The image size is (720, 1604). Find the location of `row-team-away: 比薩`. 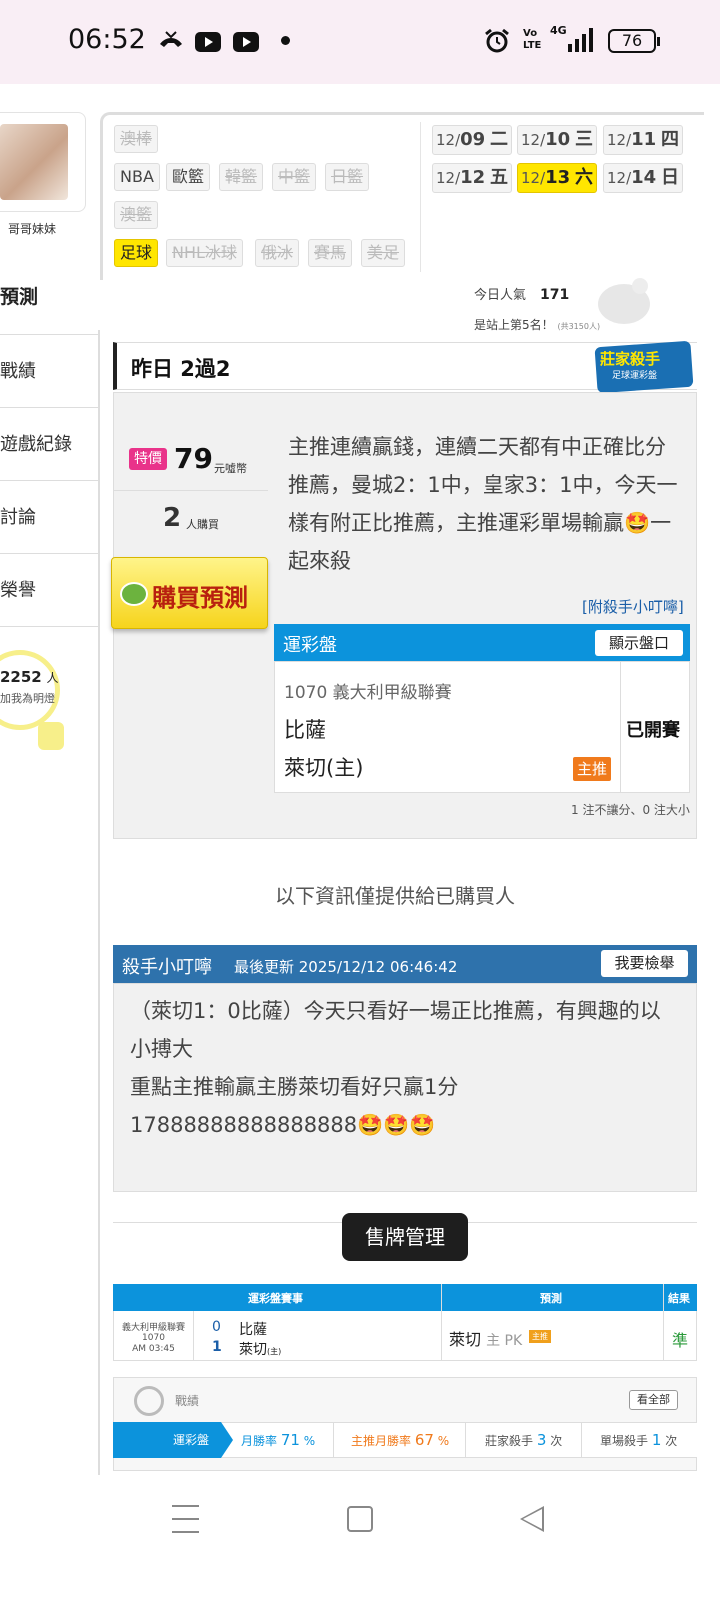

row-team-away: 比薩 is located at coordinates (253, 1330).